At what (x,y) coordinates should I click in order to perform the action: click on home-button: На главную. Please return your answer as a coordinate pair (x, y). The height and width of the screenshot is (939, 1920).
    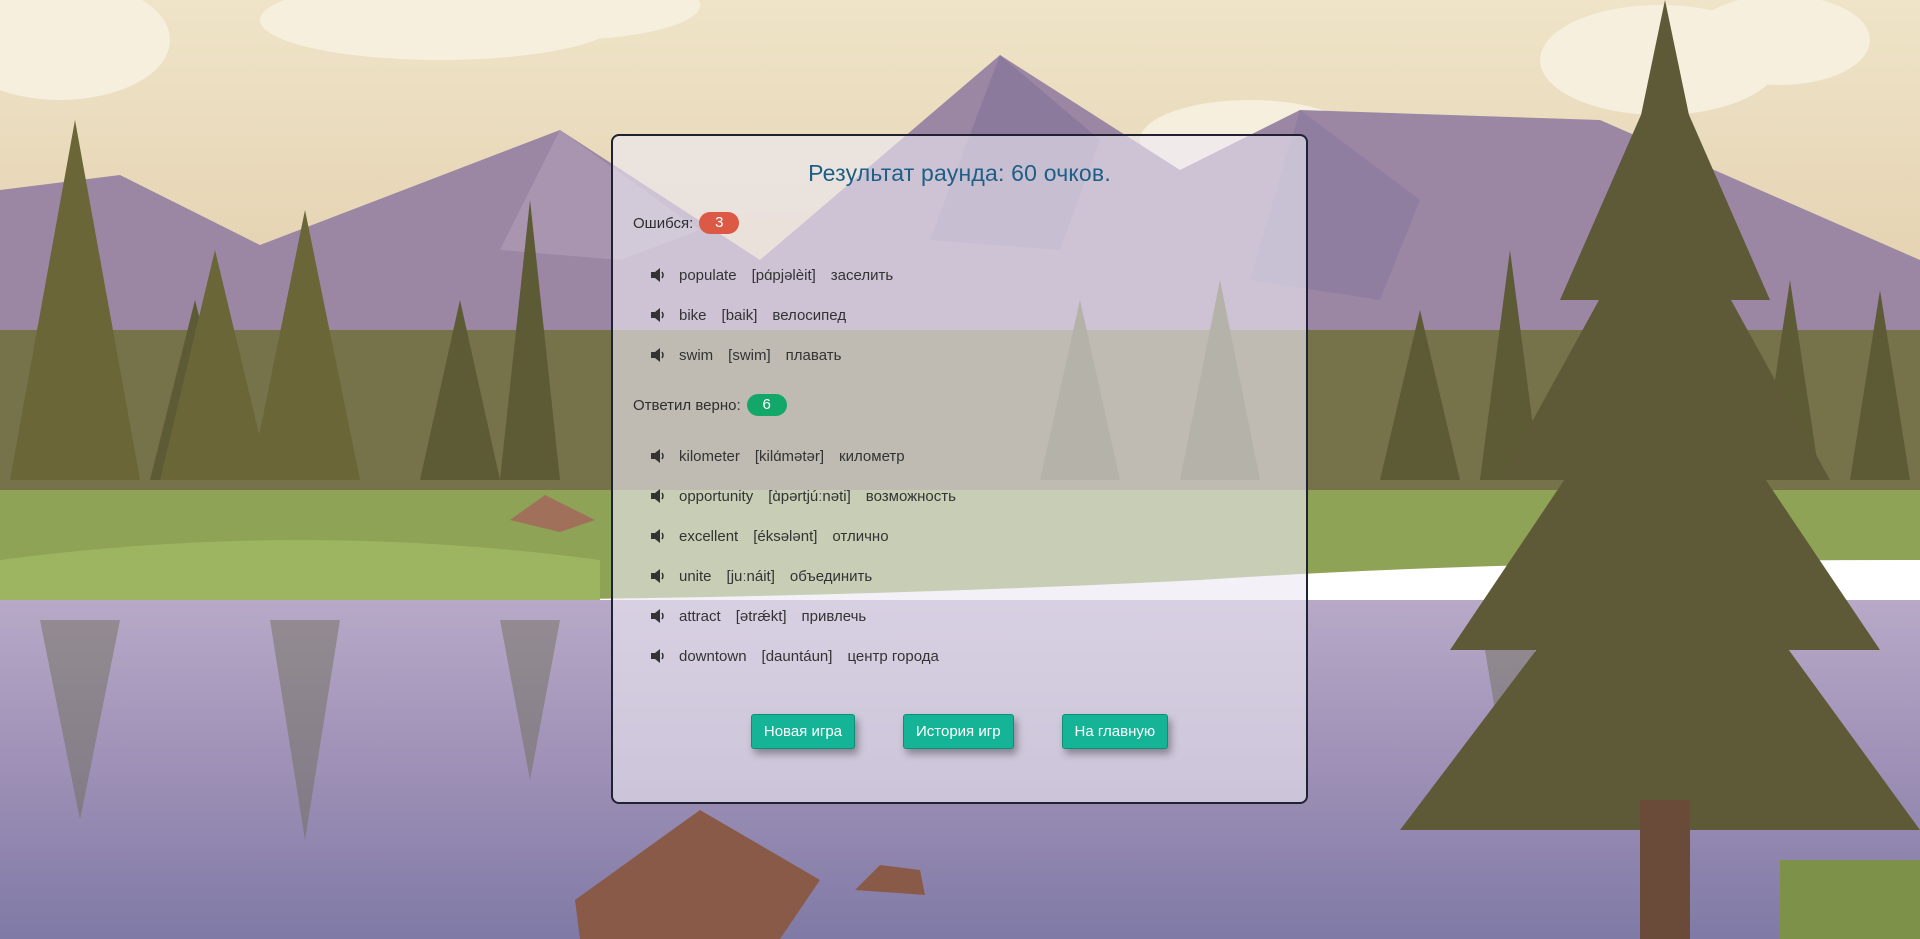
    Looking at the image, I should click on (1115, 731).